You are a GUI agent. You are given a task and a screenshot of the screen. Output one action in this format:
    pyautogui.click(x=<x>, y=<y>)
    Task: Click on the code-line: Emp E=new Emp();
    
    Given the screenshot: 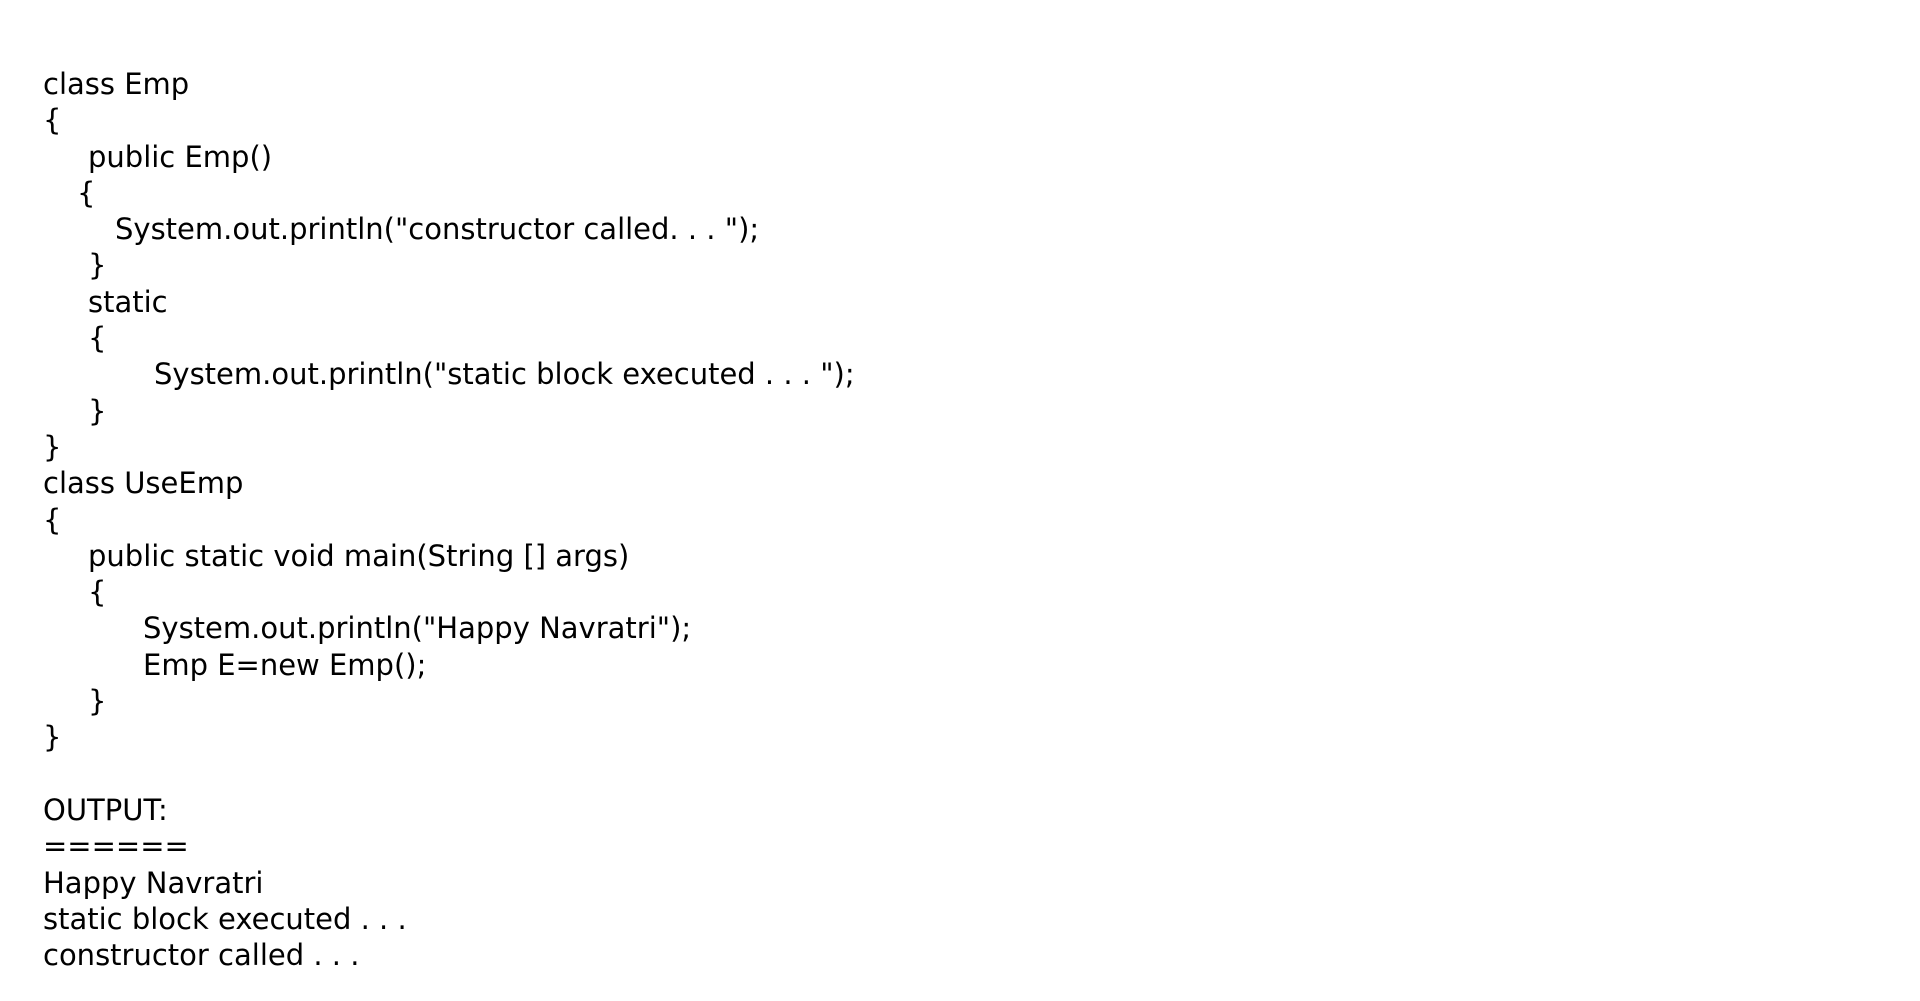 What is the action you would take?
    pyautogui.click(x=285, y=664)
    